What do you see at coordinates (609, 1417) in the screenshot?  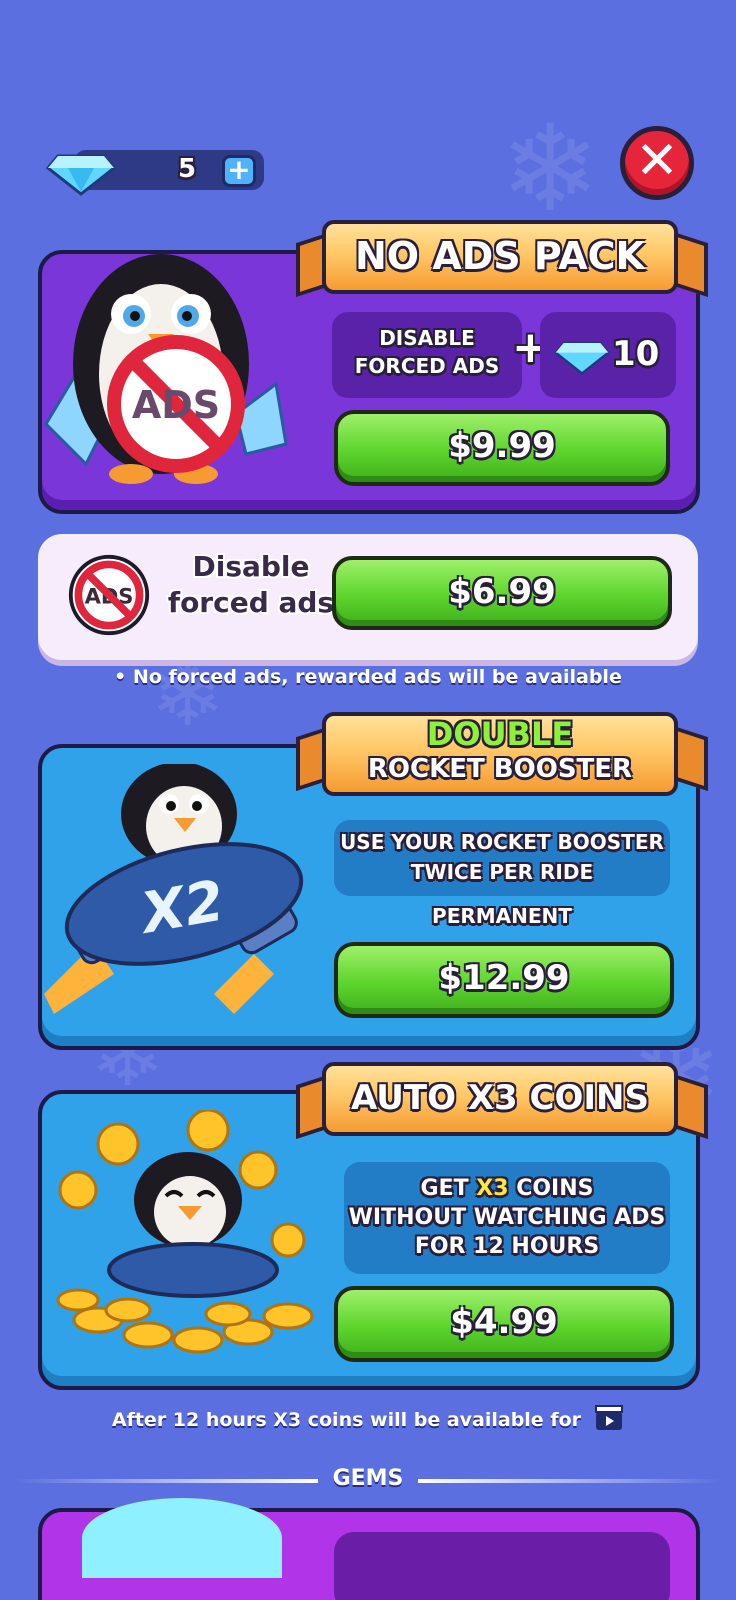 I see `video-clapper-icon` at bounding box center [609, 1417].